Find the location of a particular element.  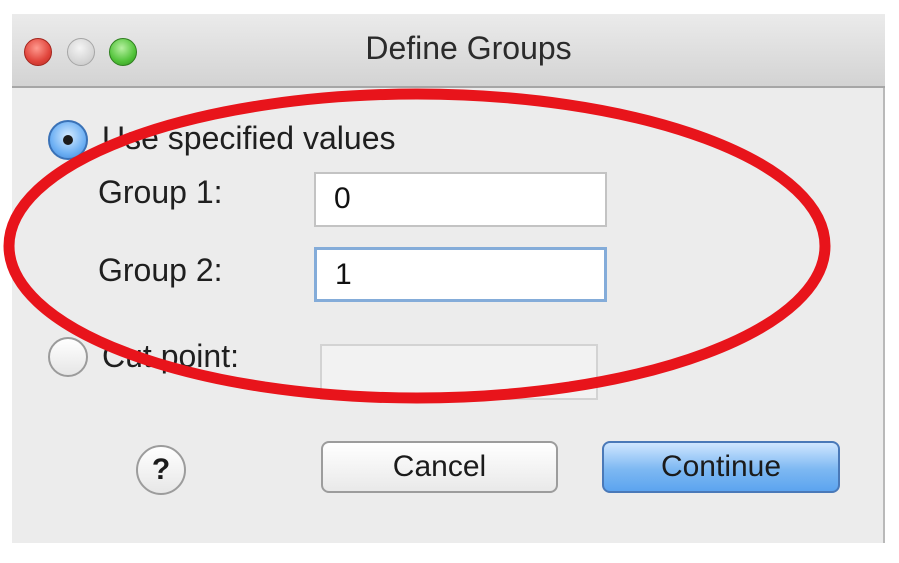

cut-point-radio is located at coordinates (68, 357).